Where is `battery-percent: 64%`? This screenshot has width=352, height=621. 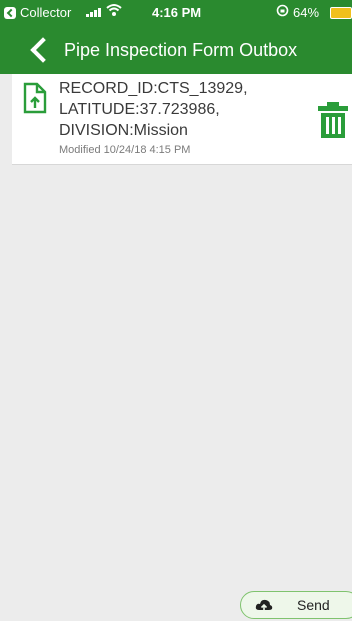 battery-percent: 64% is located at coordinates (306, 12).